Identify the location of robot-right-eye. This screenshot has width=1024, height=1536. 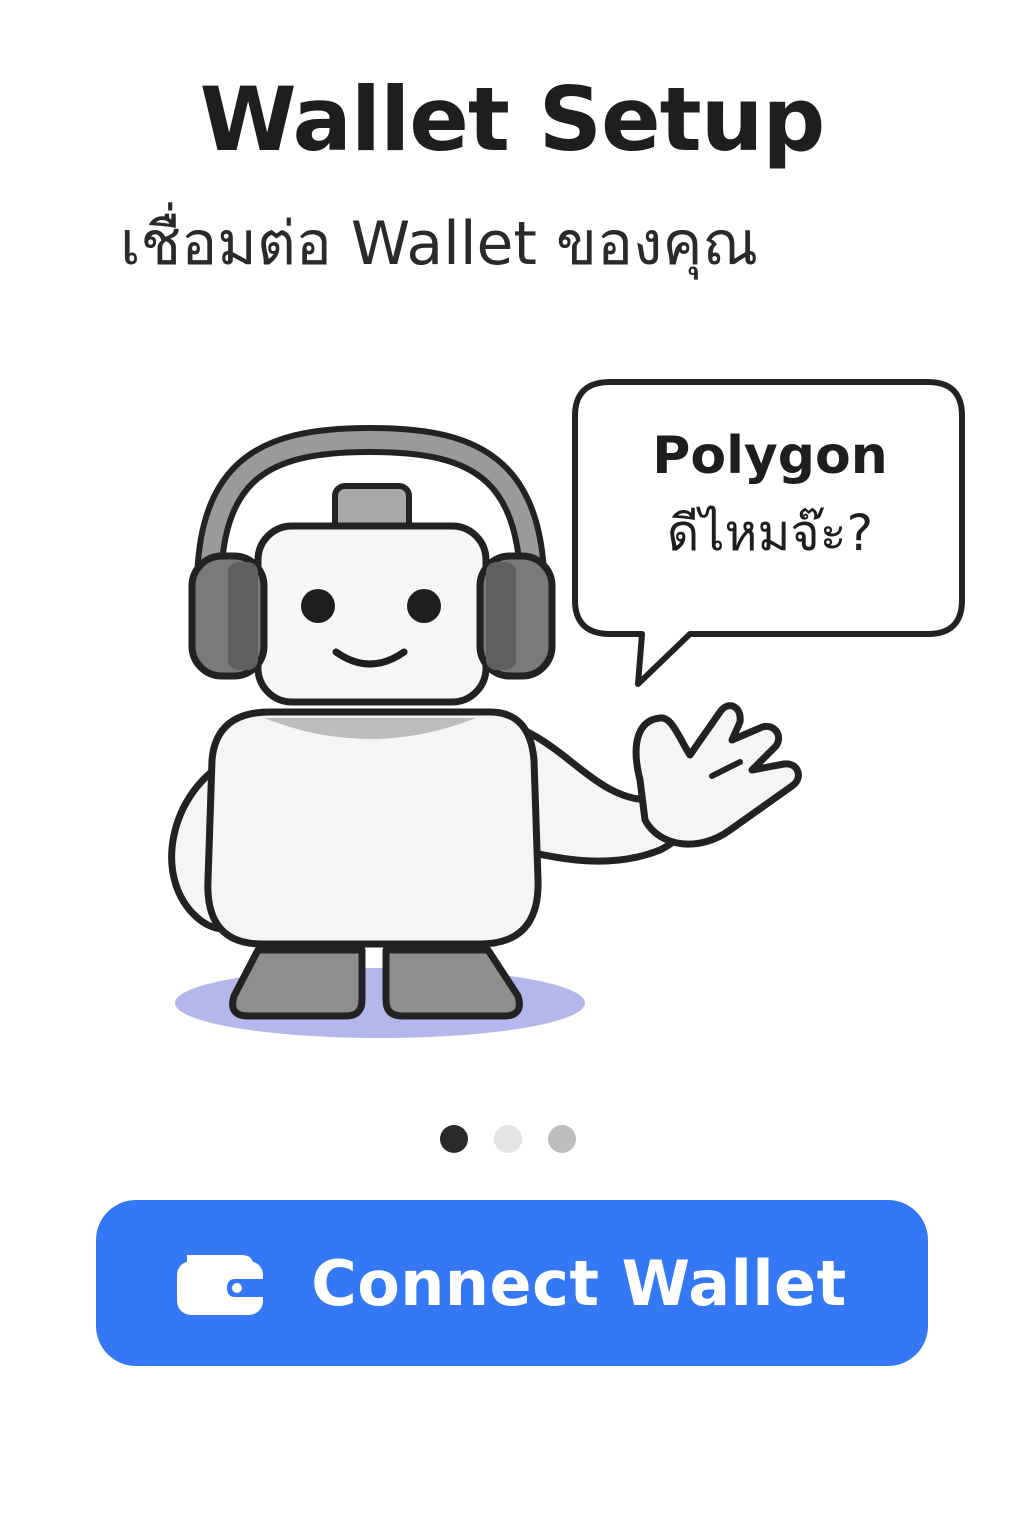
(424, 606).